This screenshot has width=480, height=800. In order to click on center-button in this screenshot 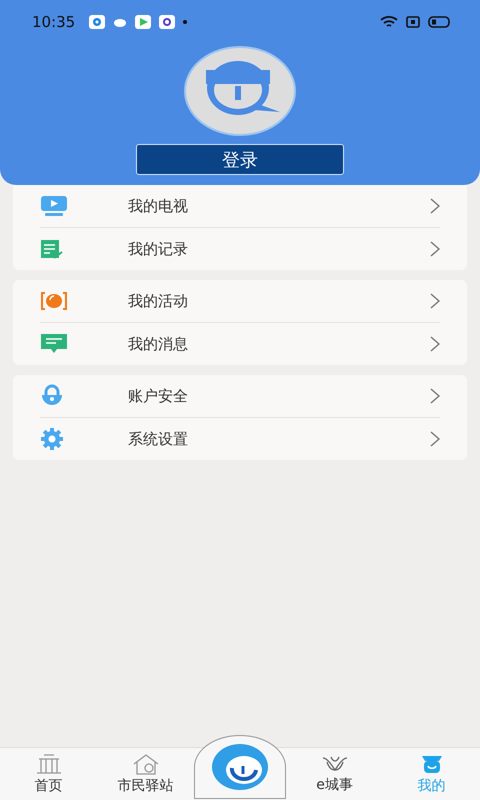, I will do `click(240, 767)`.